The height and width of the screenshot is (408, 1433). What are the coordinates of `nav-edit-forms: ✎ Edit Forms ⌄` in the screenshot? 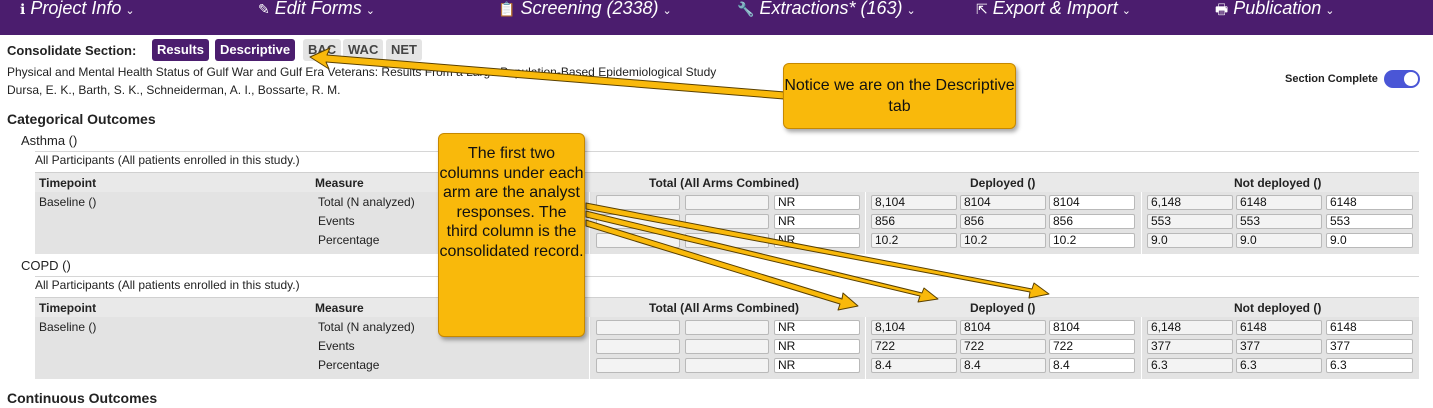 It's located at (316, 10).